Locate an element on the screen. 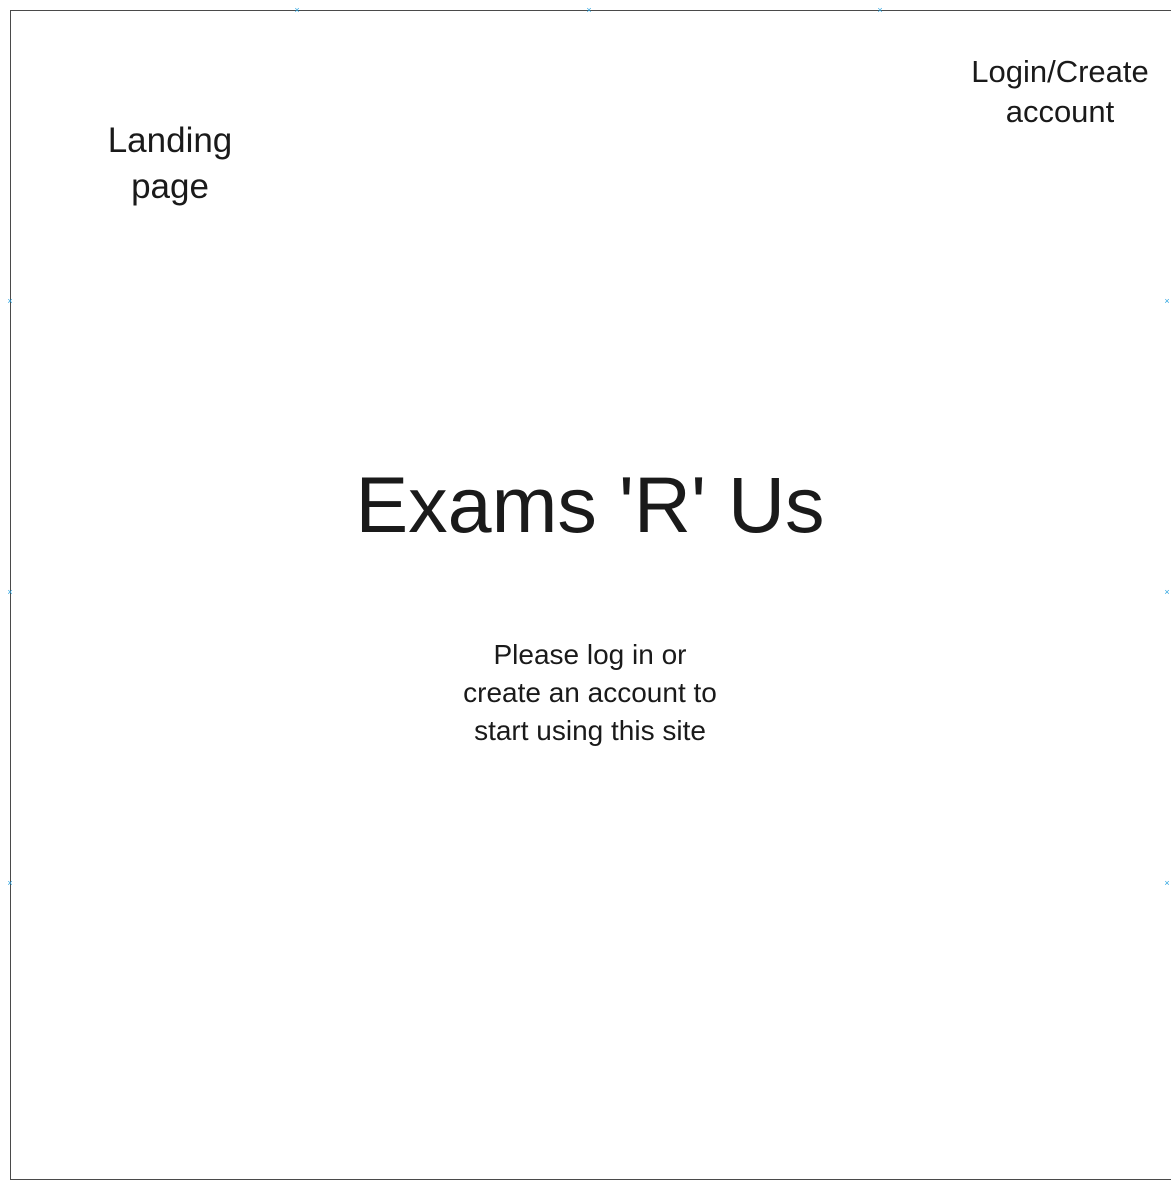 The height and width of the screenshot is (1180, 1171). login-link-line: account is located at coordinates (1060, 111).